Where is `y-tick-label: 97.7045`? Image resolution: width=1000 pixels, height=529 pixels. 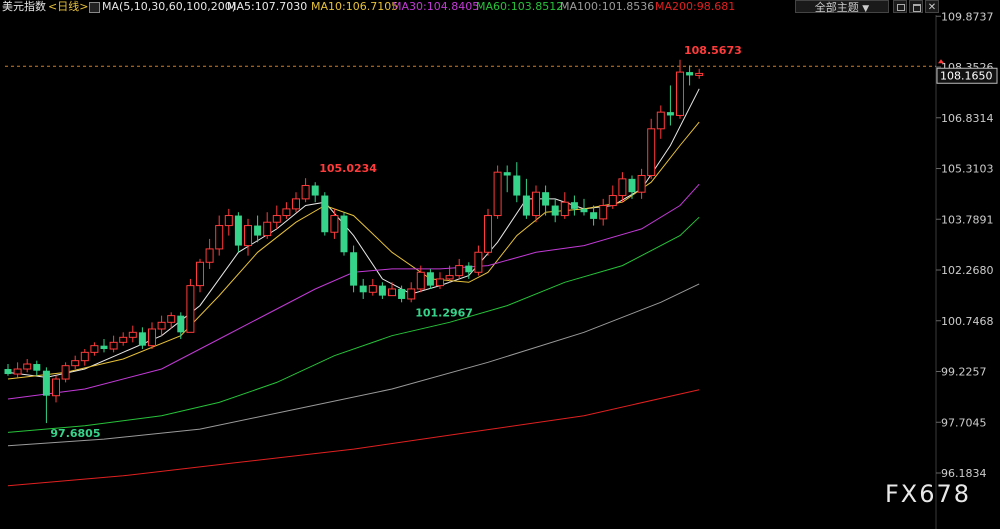 y-tick-label: 97.7045 is located at coordinates (964, 422).